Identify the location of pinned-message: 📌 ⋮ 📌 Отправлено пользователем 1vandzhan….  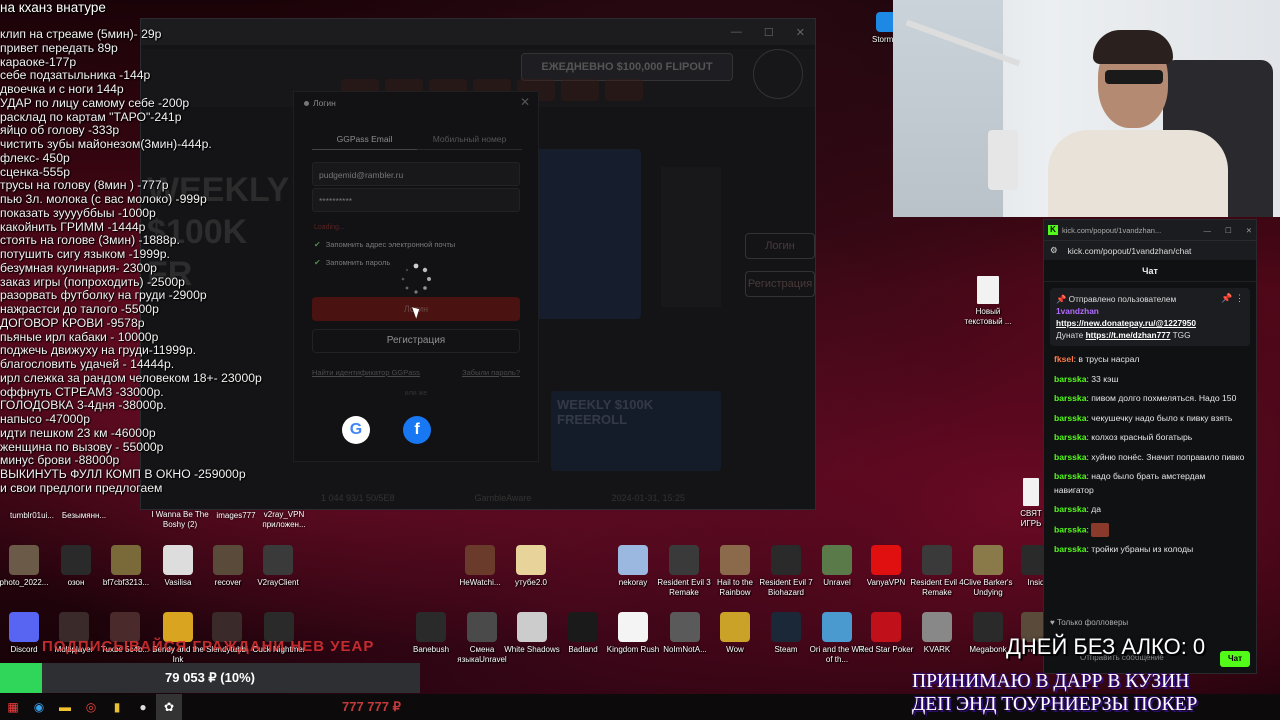
(1150, 317).